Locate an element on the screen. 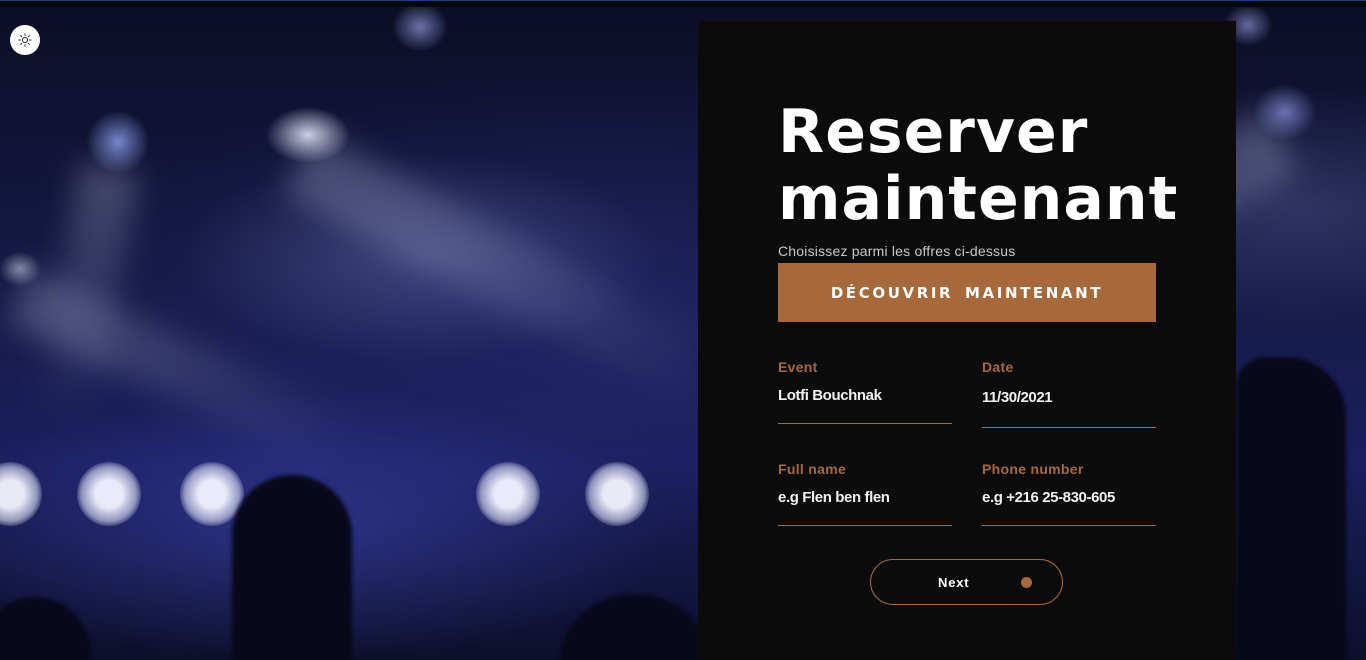 The height and width of the screenshot is (660, 1366). date-field: Date 11/30/2021 is located at coordinates (1069, 393).